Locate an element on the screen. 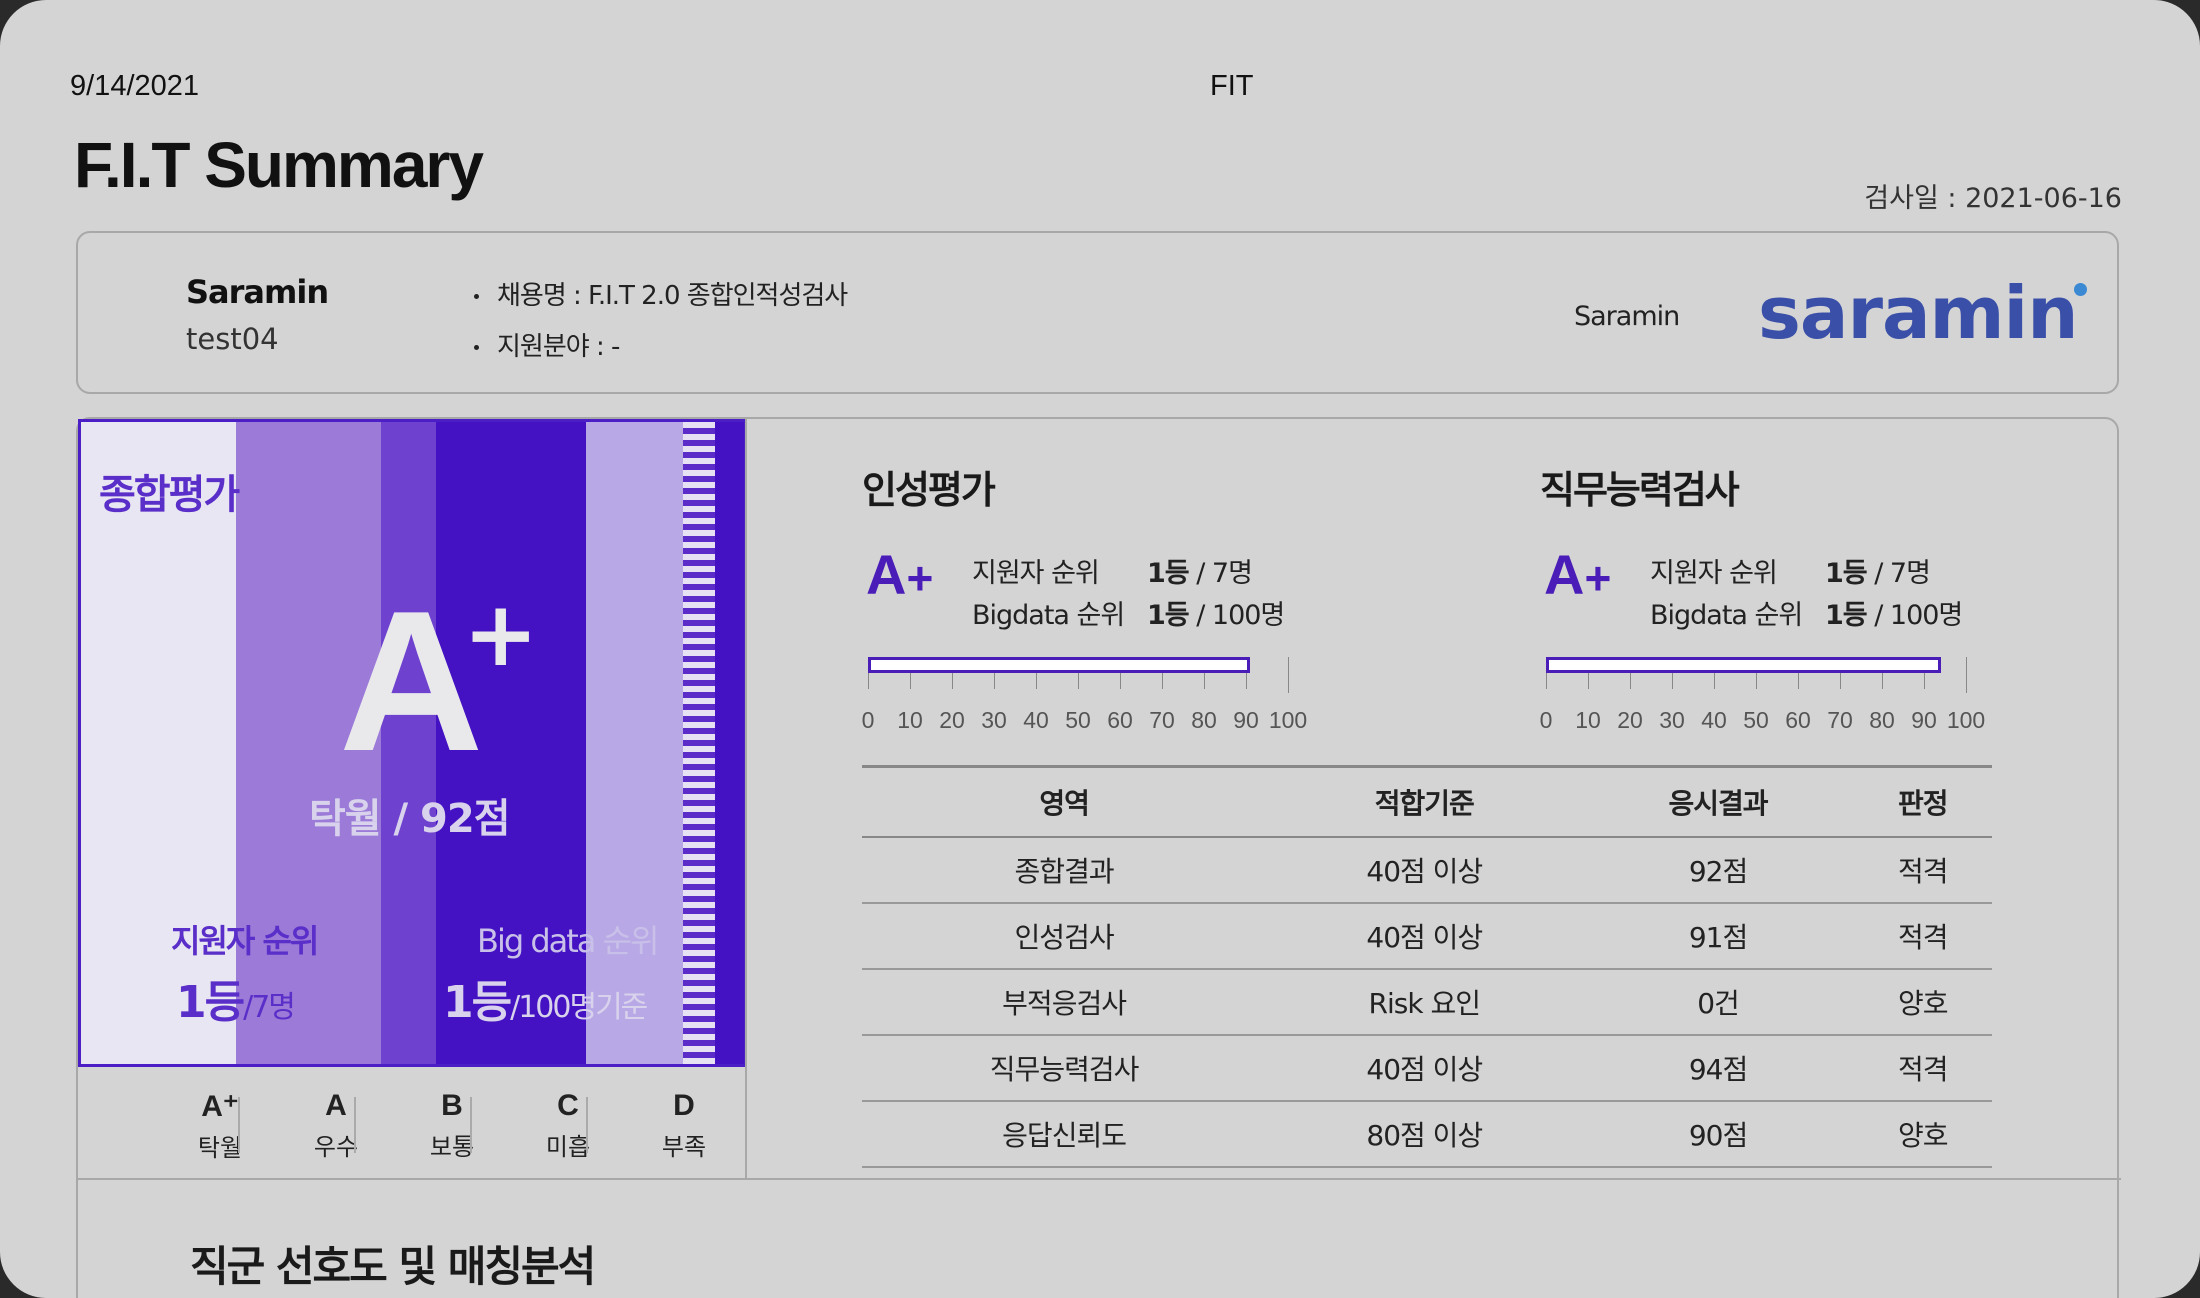 This screenshot has width=2200, height=1298. scale-tick-label: 60 is located at coordinates (1120, 720).